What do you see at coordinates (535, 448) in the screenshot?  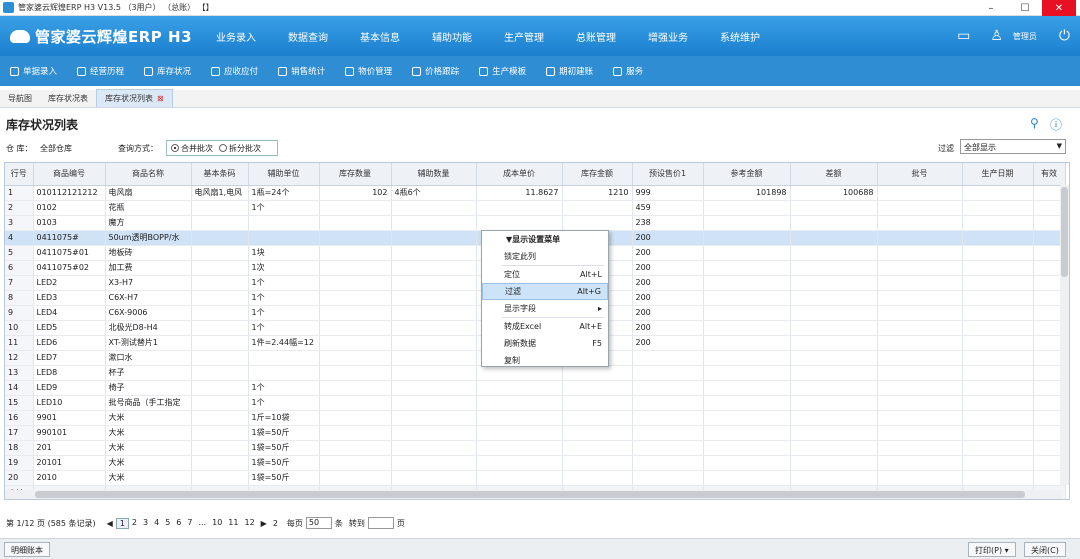 I see `table-row: 18 201 大米 1袋=50斤` at bounding box center [535, 448].